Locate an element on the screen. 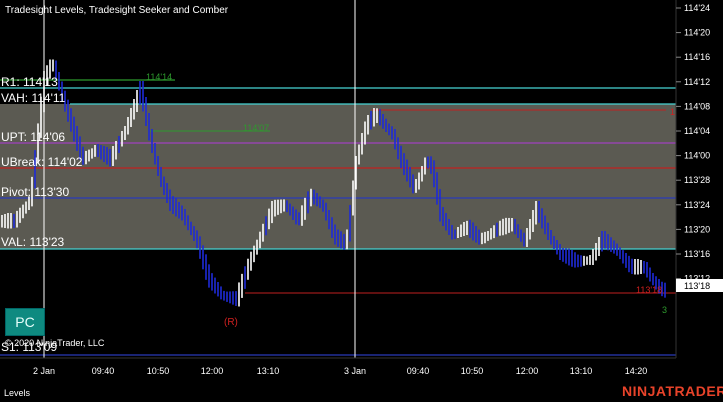 The height and width of the screenshot is (402, 723). current-price-label: 113'18 is located at coordinates (697, 286).